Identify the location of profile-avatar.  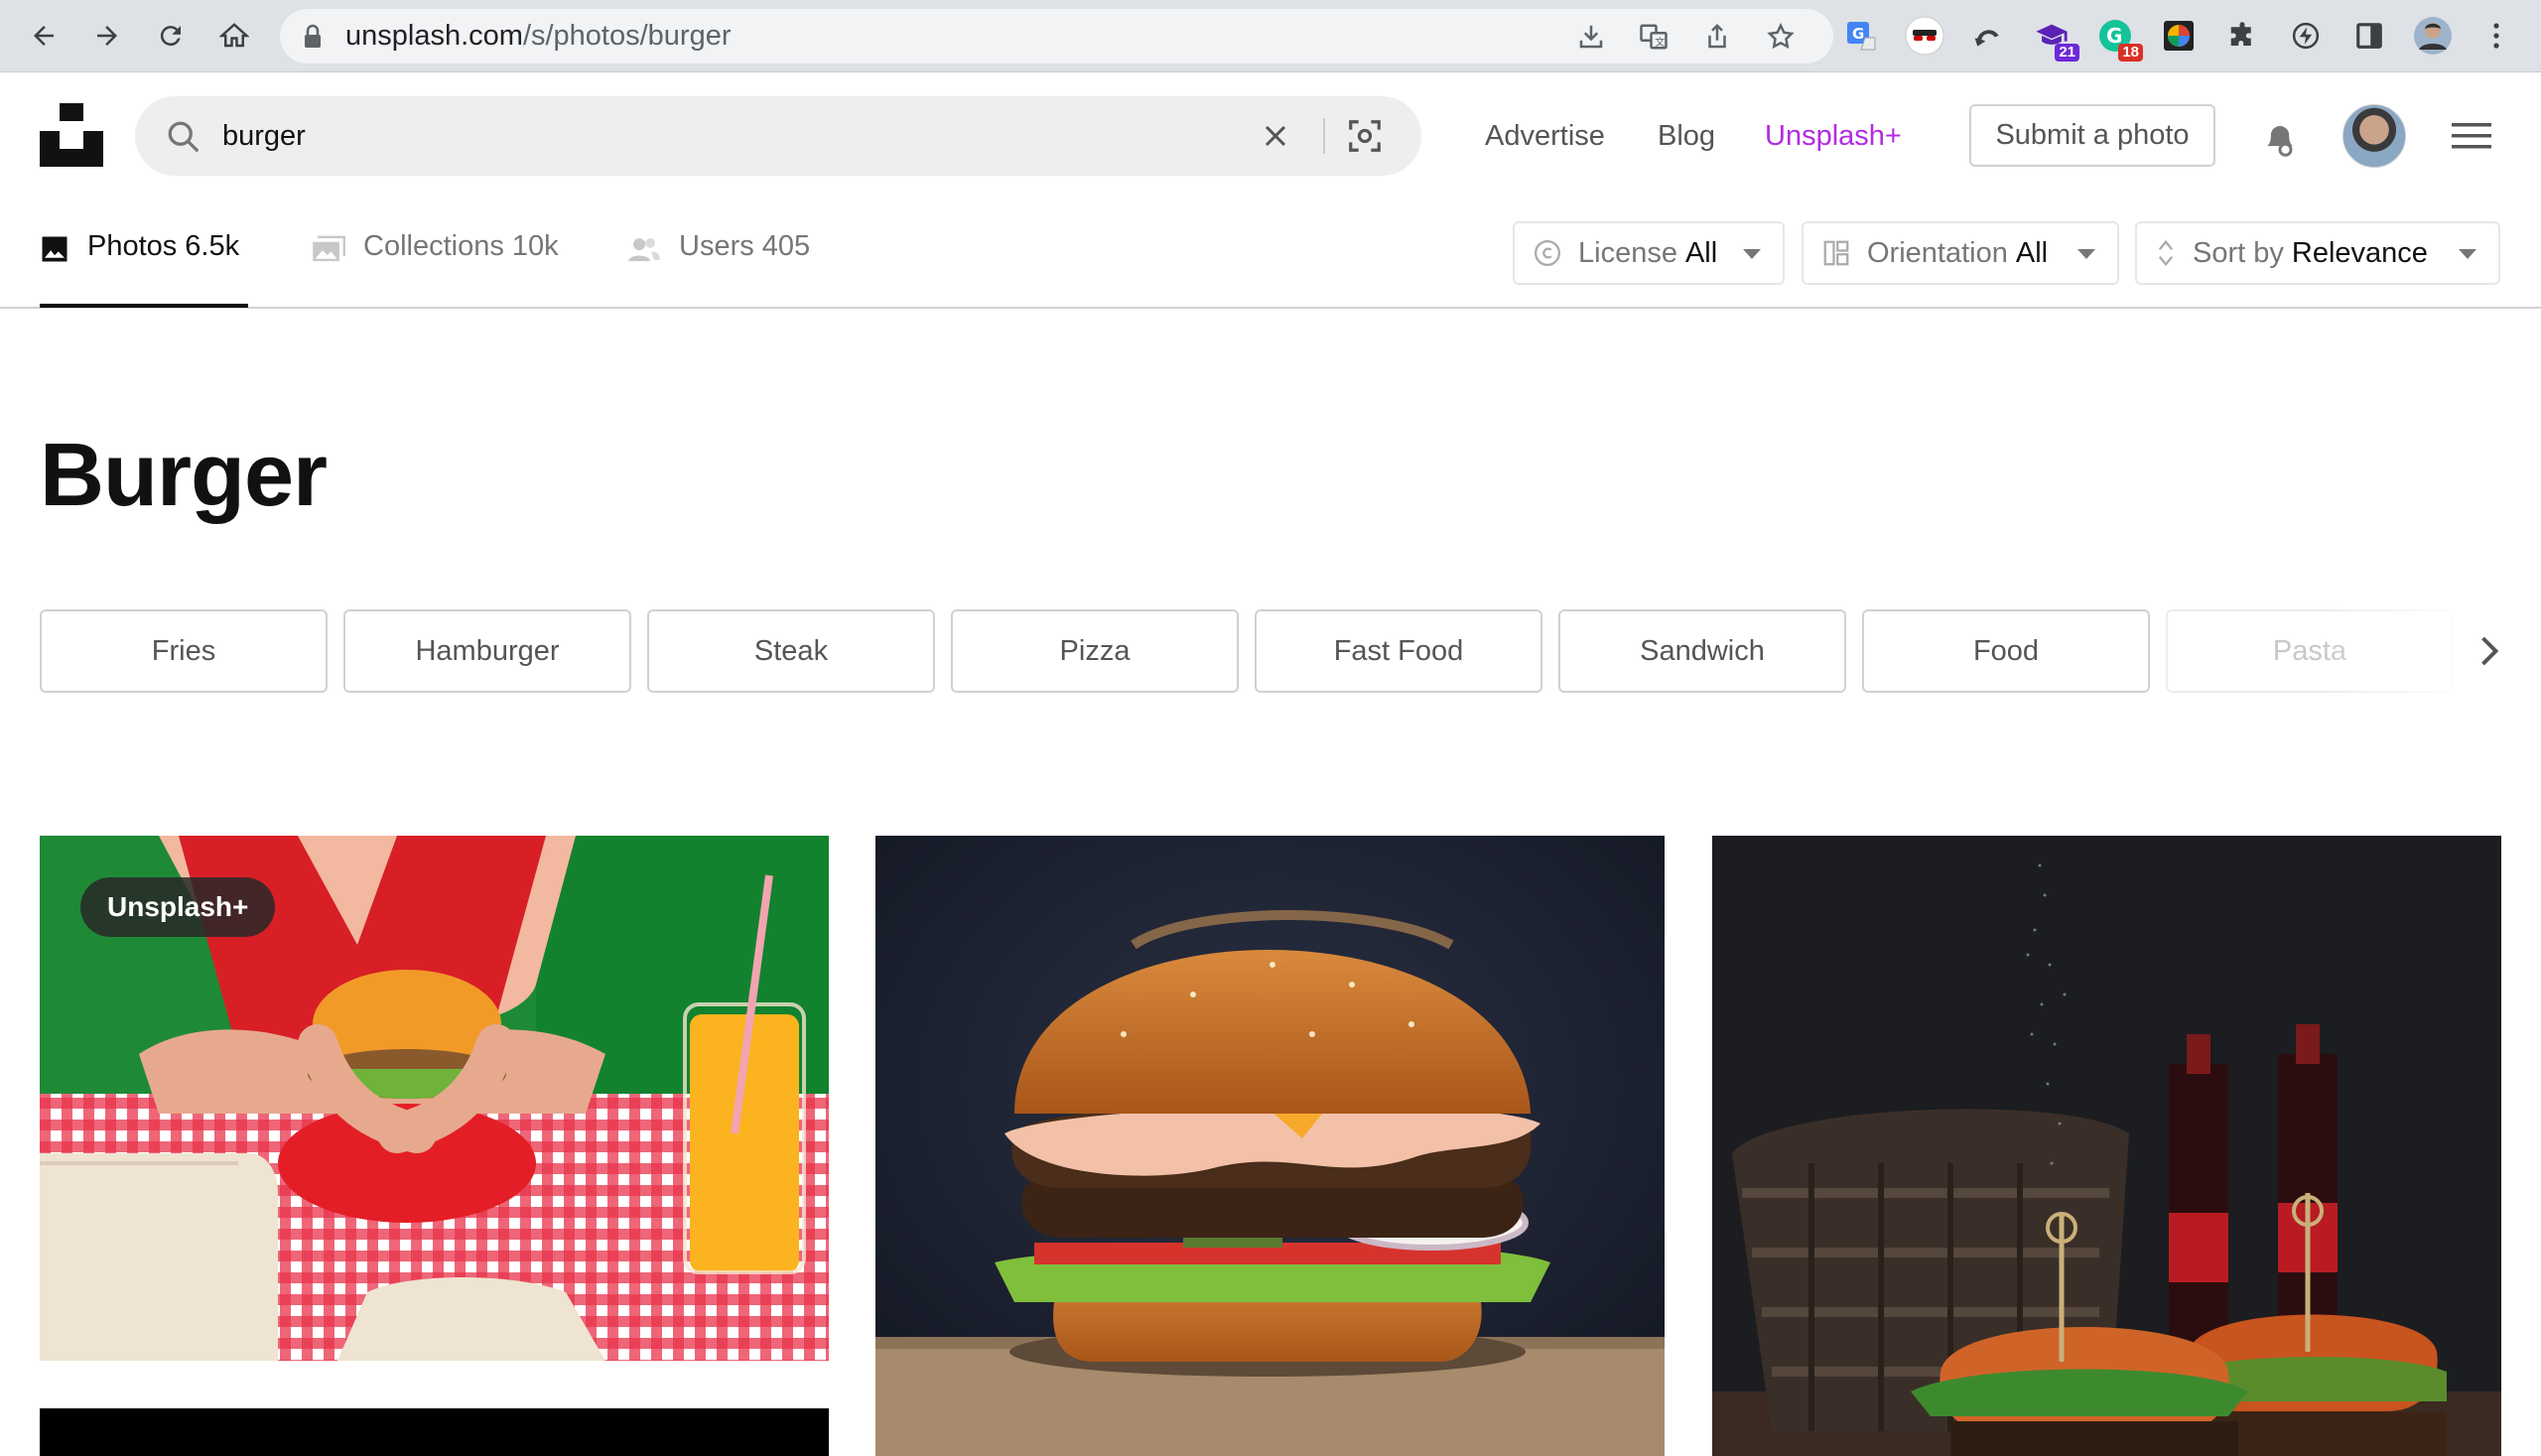
(2433, 36).